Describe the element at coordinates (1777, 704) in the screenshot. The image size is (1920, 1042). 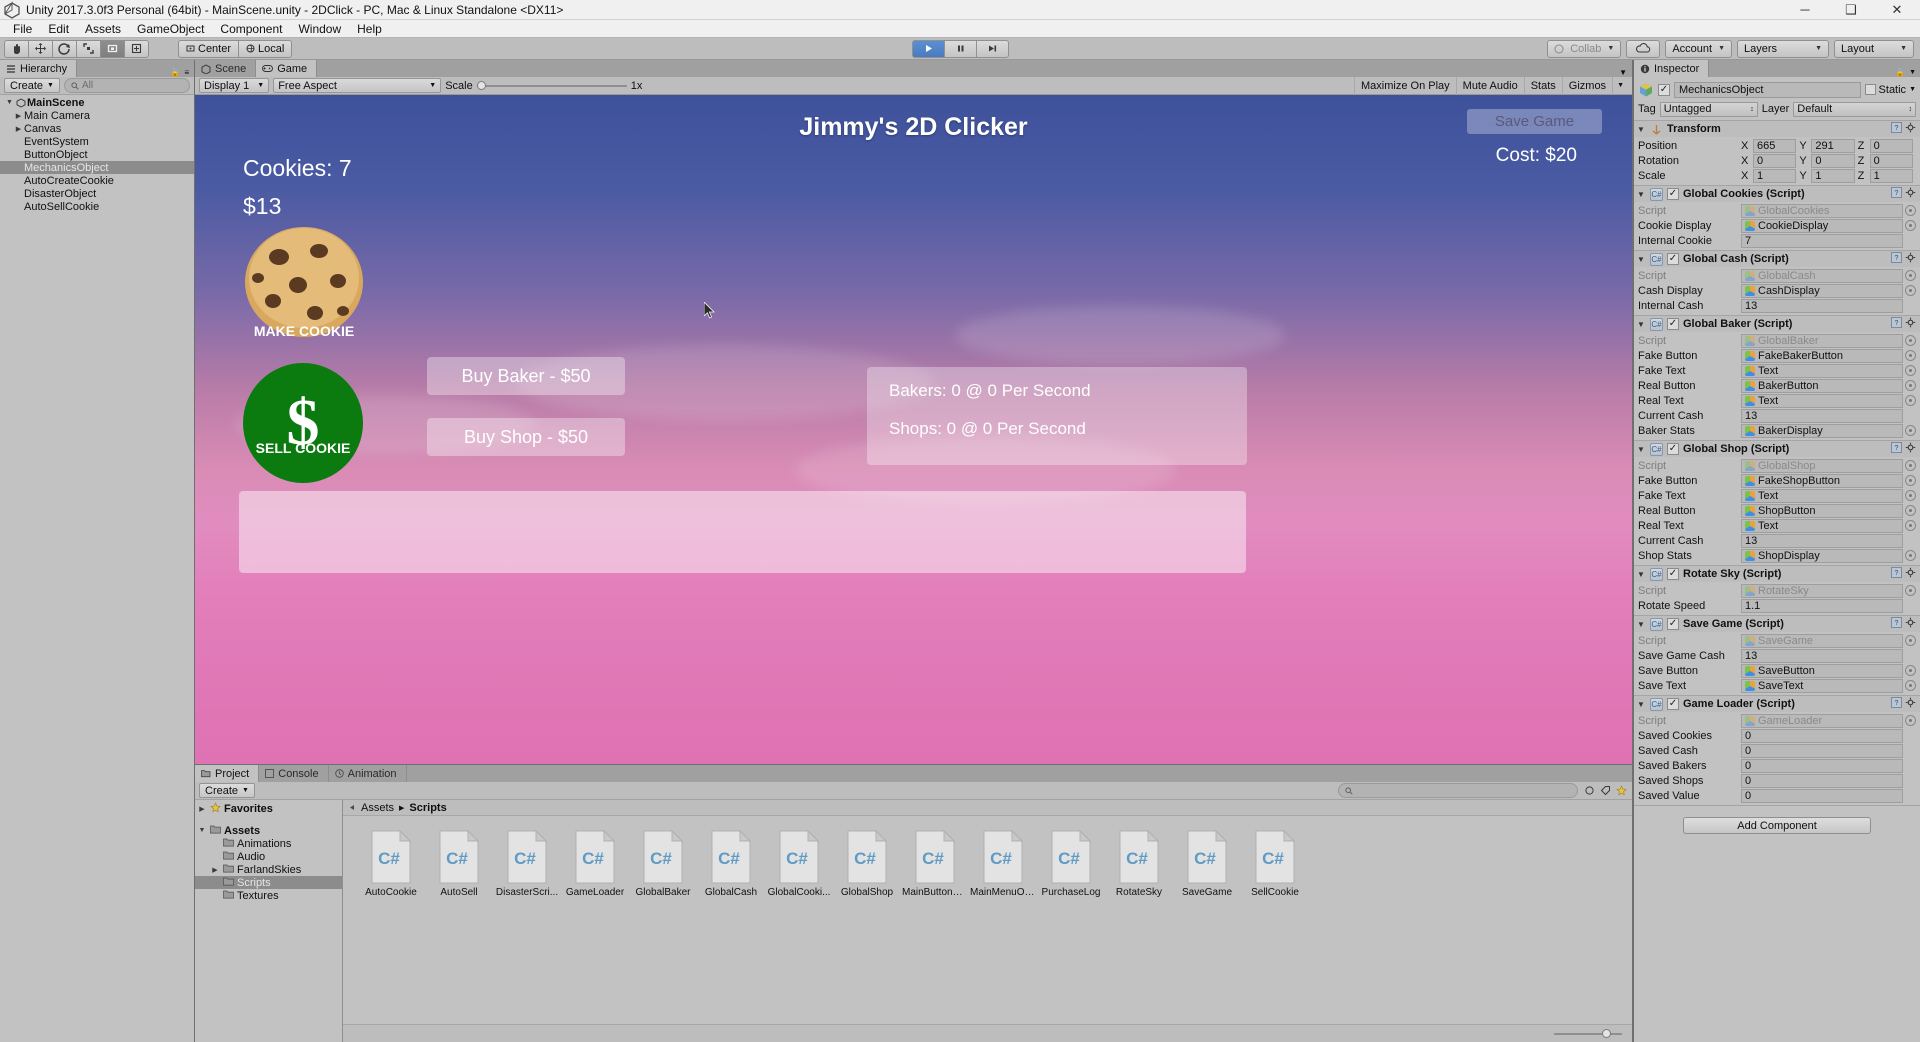
I see `game-loader-script-header: ▼ C# ✓ Game Loader (Script)?` at that location.